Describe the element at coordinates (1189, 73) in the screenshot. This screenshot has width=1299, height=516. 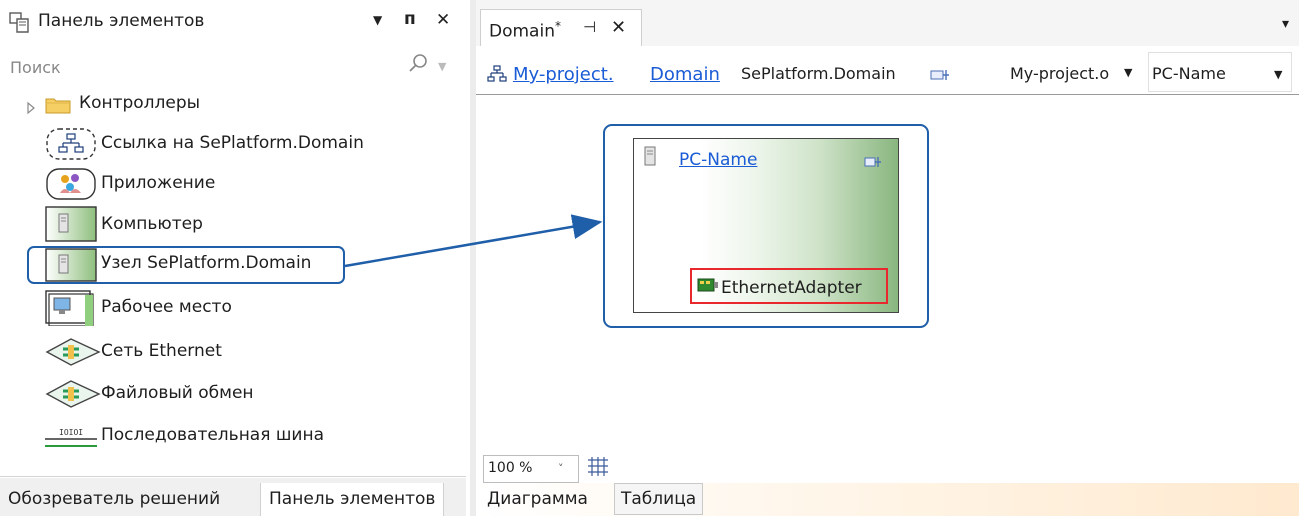
I see `node-dropdown-value: PC-Name` at that location.